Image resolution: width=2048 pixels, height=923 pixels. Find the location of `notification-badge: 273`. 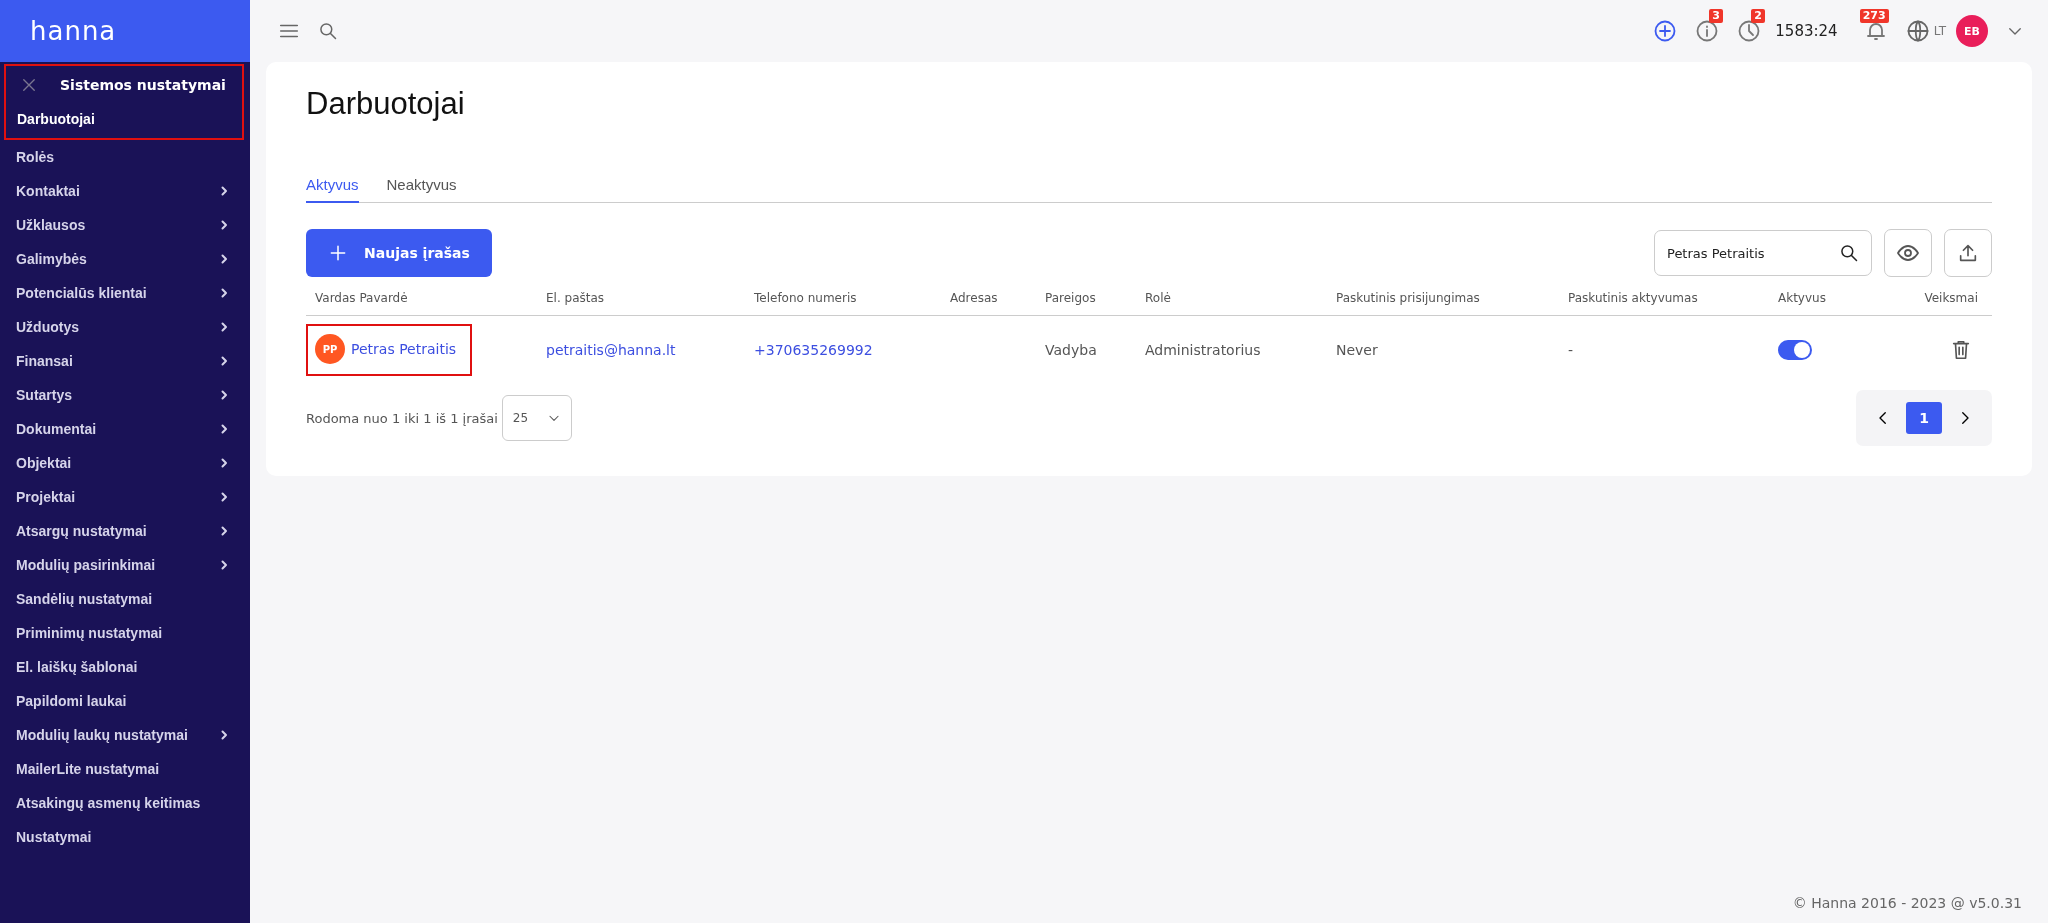

notification-badge: 273 is located at coordinates (1874, 16).